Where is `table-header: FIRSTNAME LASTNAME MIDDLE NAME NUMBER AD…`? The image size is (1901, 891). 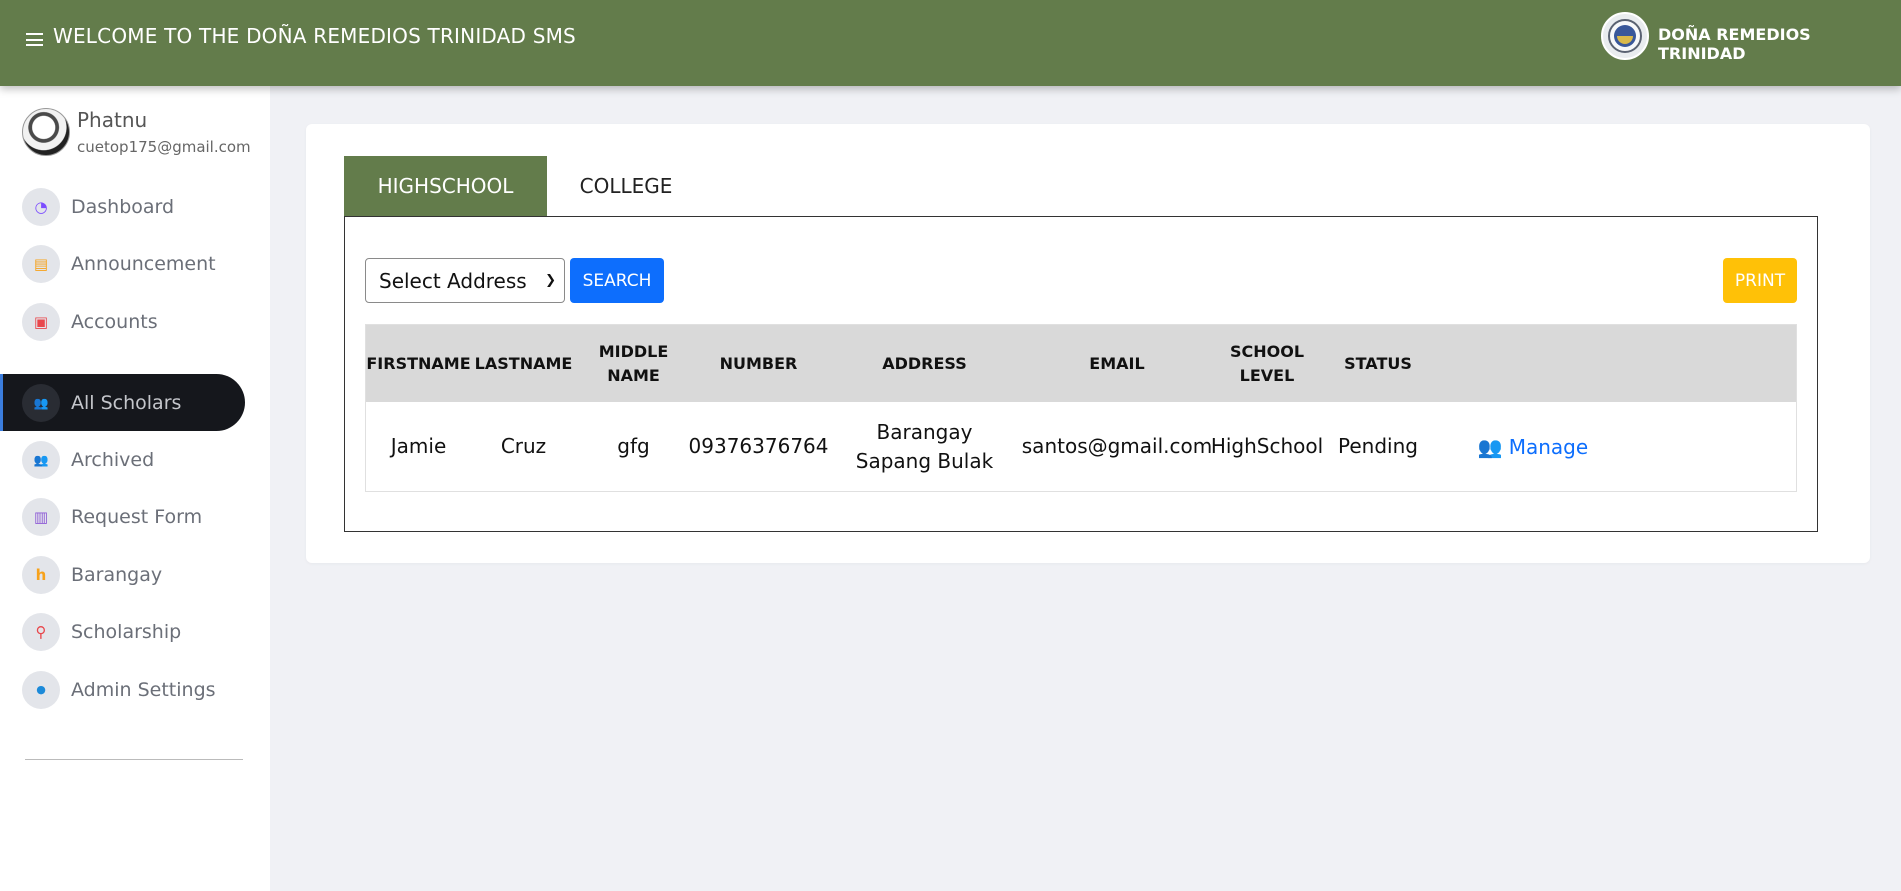
table-header: FIRSTNAME LASTNAME MIDDLE NAME NUMBER AD… is located at coordinates (1081, 363).